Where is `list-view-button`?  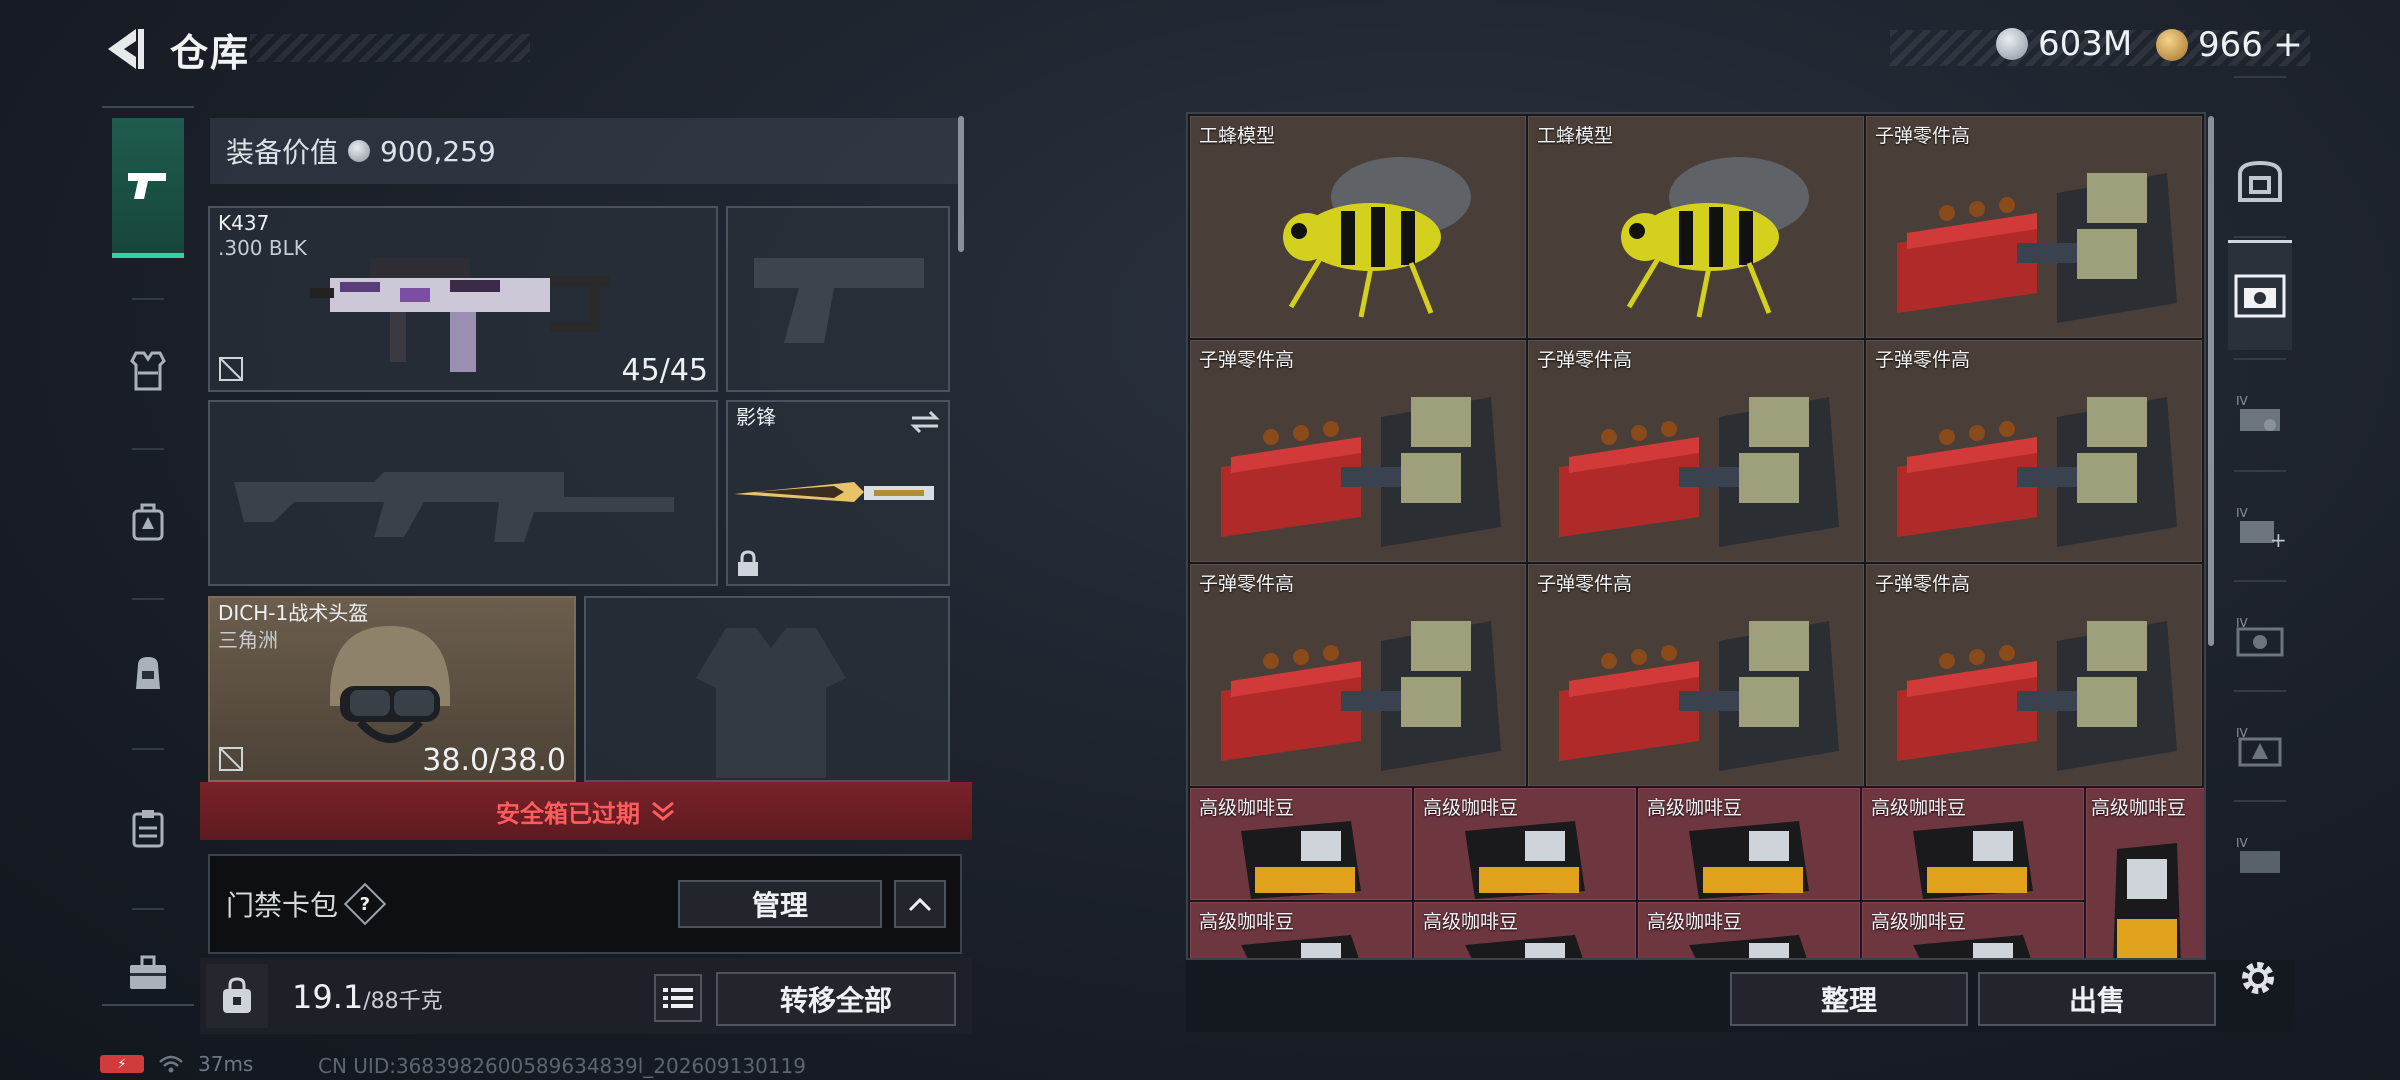 list-view-button is located at coordinates (678, 998).